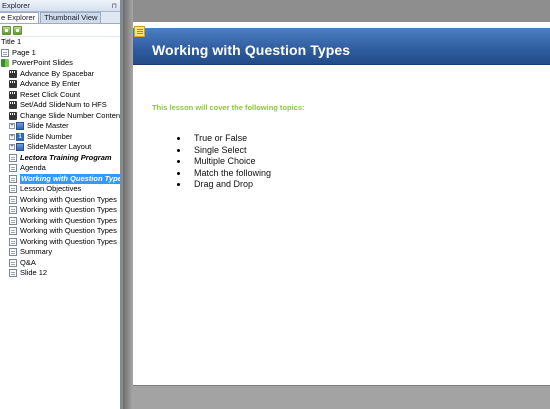  What do you see at coordinates (60, 53) in the screenshot?
I see `tree-item: Page 1` at bounding box center [60, 53].